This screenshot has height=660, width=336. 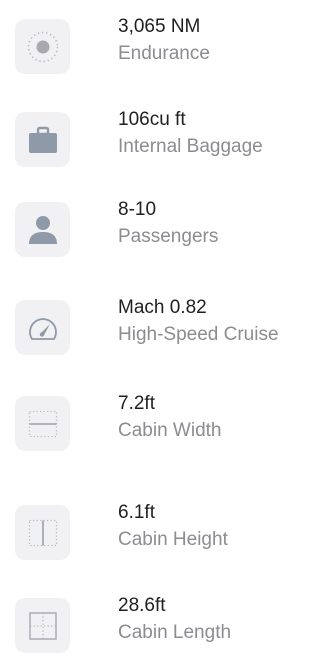 I want to click on spec-item-endurance: 3,065 NM Endurance, so click(x=175, y=48).